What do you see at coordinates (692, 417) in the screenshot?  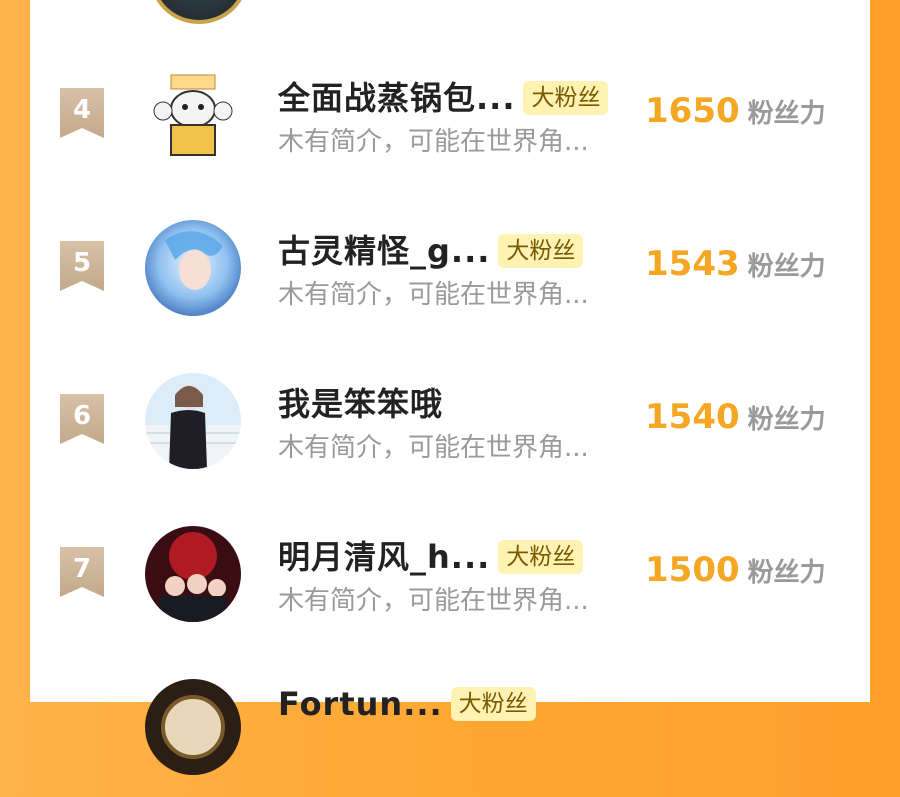 I see `fan-power-value: 1540` at bounding box center [692, 417].